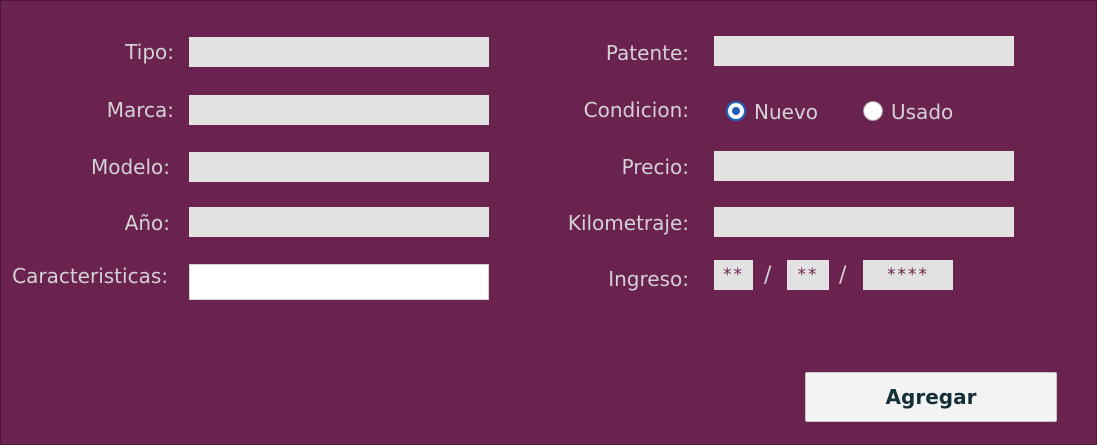  What do you see at coordinates (864, 166) in the screenshot?
I see `precio-input` at bounding box center [864, 166].